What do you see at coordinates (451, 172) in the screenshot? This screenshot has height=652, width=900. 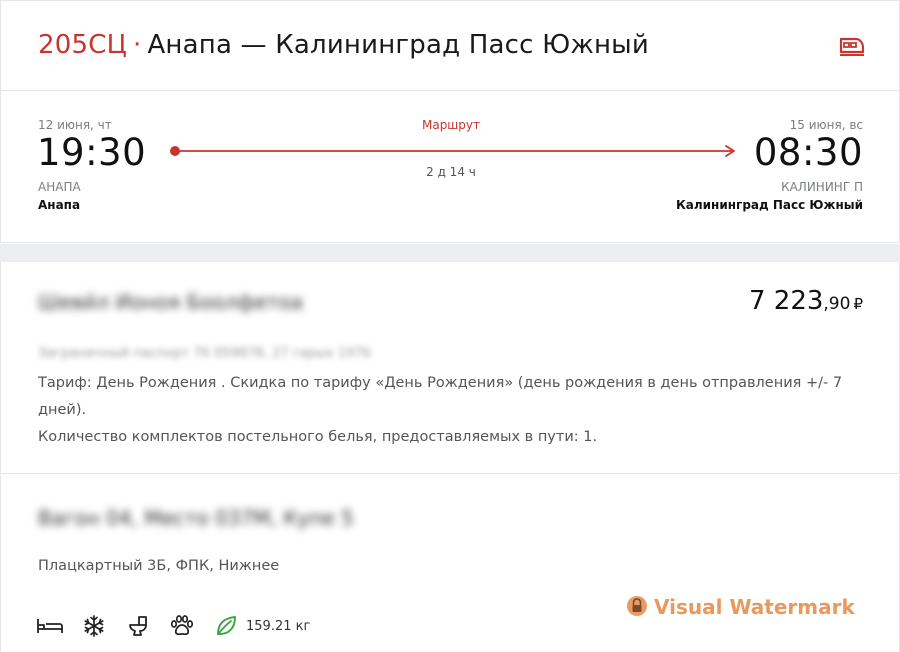 I see `travel-duration: 2 д 14 ч` at bounding box center [451, 172].